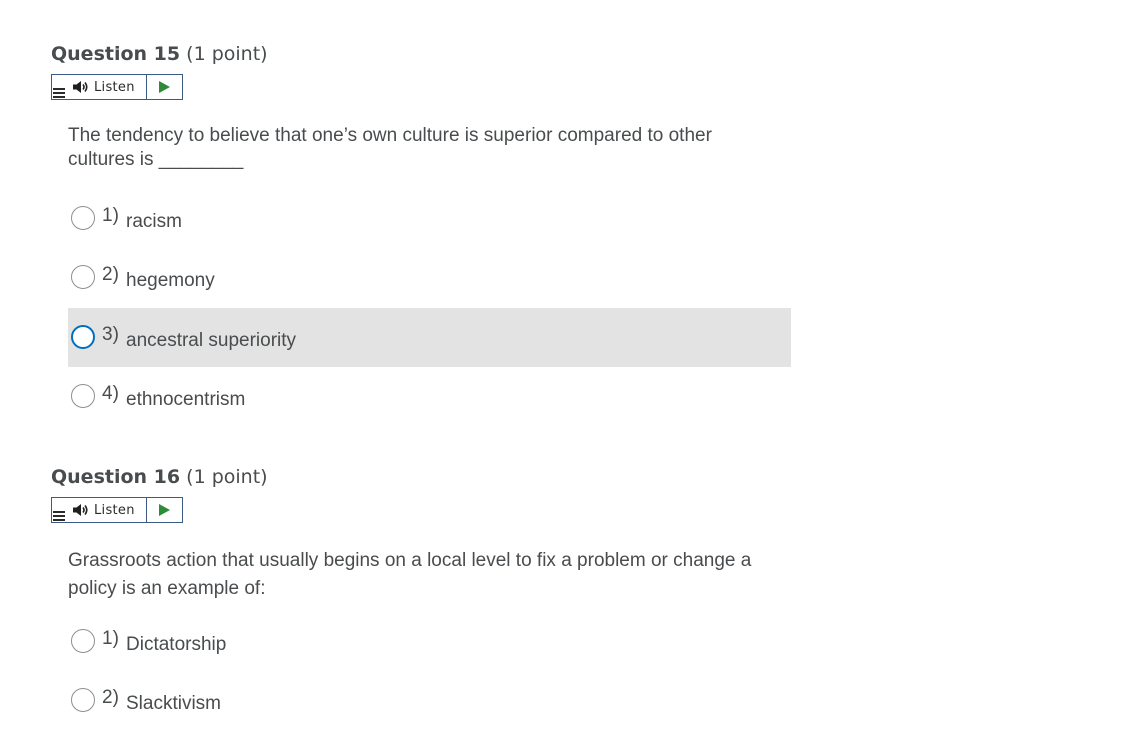 The height and width of the screenshot is (730, 1123). I want to click on question-title: Question 15 (1 point), so click(421, 54).